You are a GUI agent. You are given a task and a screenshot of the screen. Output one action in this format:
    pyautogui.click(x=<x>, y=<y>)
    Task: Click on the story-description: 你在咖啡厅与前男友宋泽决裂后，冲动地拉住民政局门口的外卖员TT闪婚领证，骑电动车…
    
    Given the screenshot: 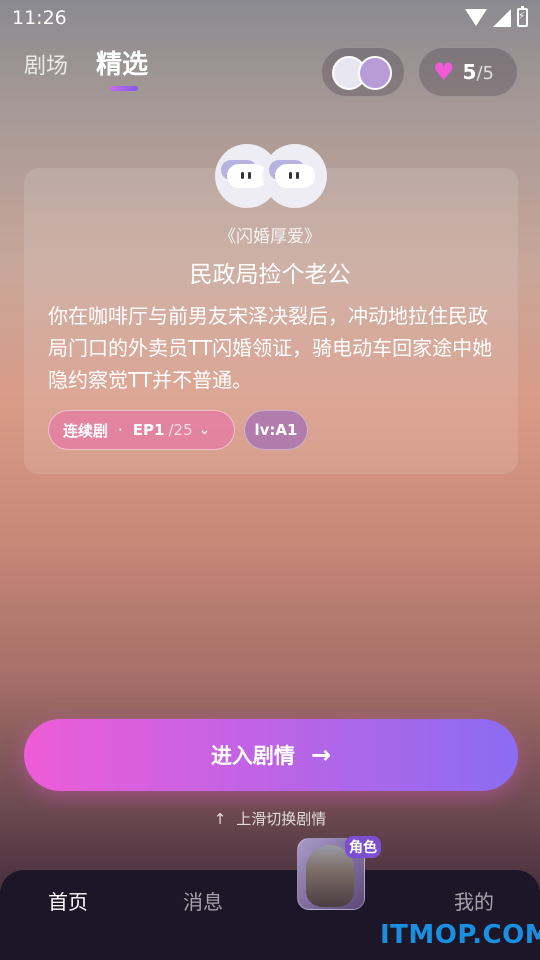 What is the action you would take?
    pyautogui.click(x=270, y=348)
    